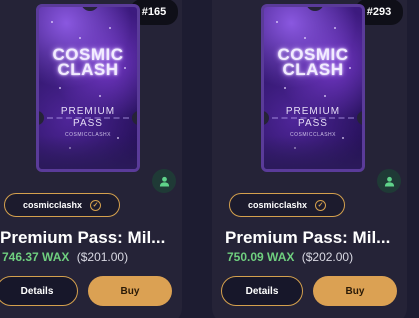 The width and height of the screenshot is (419, 318). Describe the element at coordinates (102, 257) in the screenshot. I see `price-usd: ($201.00)` at that location.